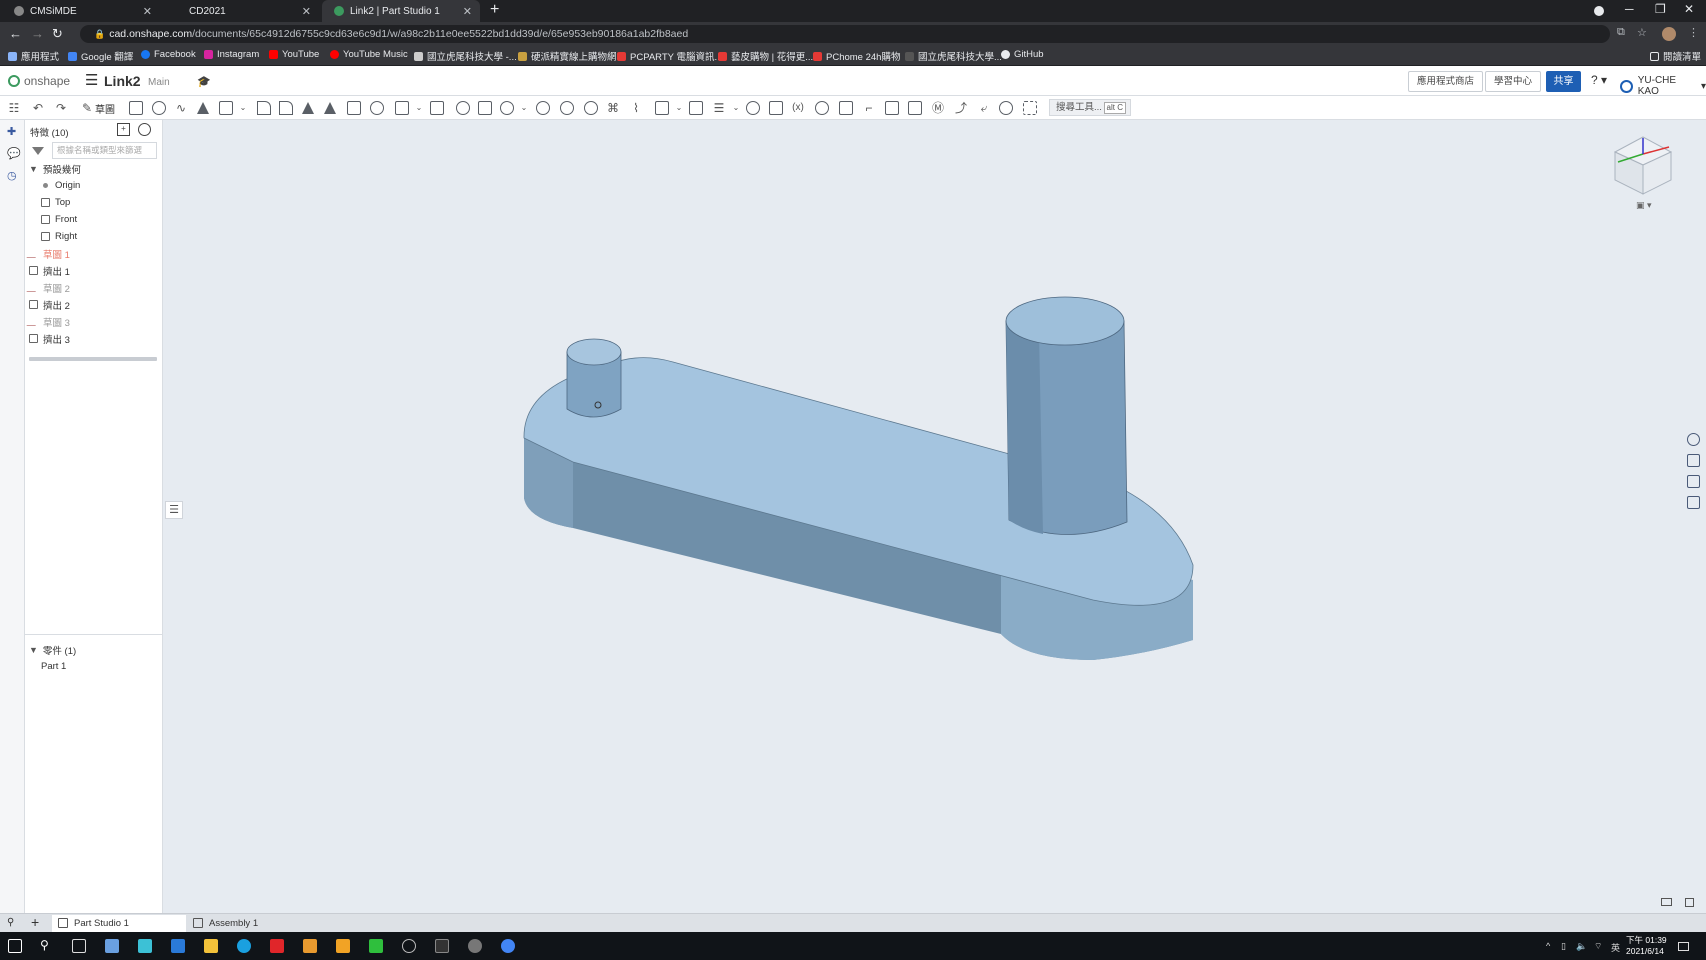  What do you see at coordinates (1642, 32) in the screenshot?
I see `star-icon: ☆` at bounding box center [1642, 32].